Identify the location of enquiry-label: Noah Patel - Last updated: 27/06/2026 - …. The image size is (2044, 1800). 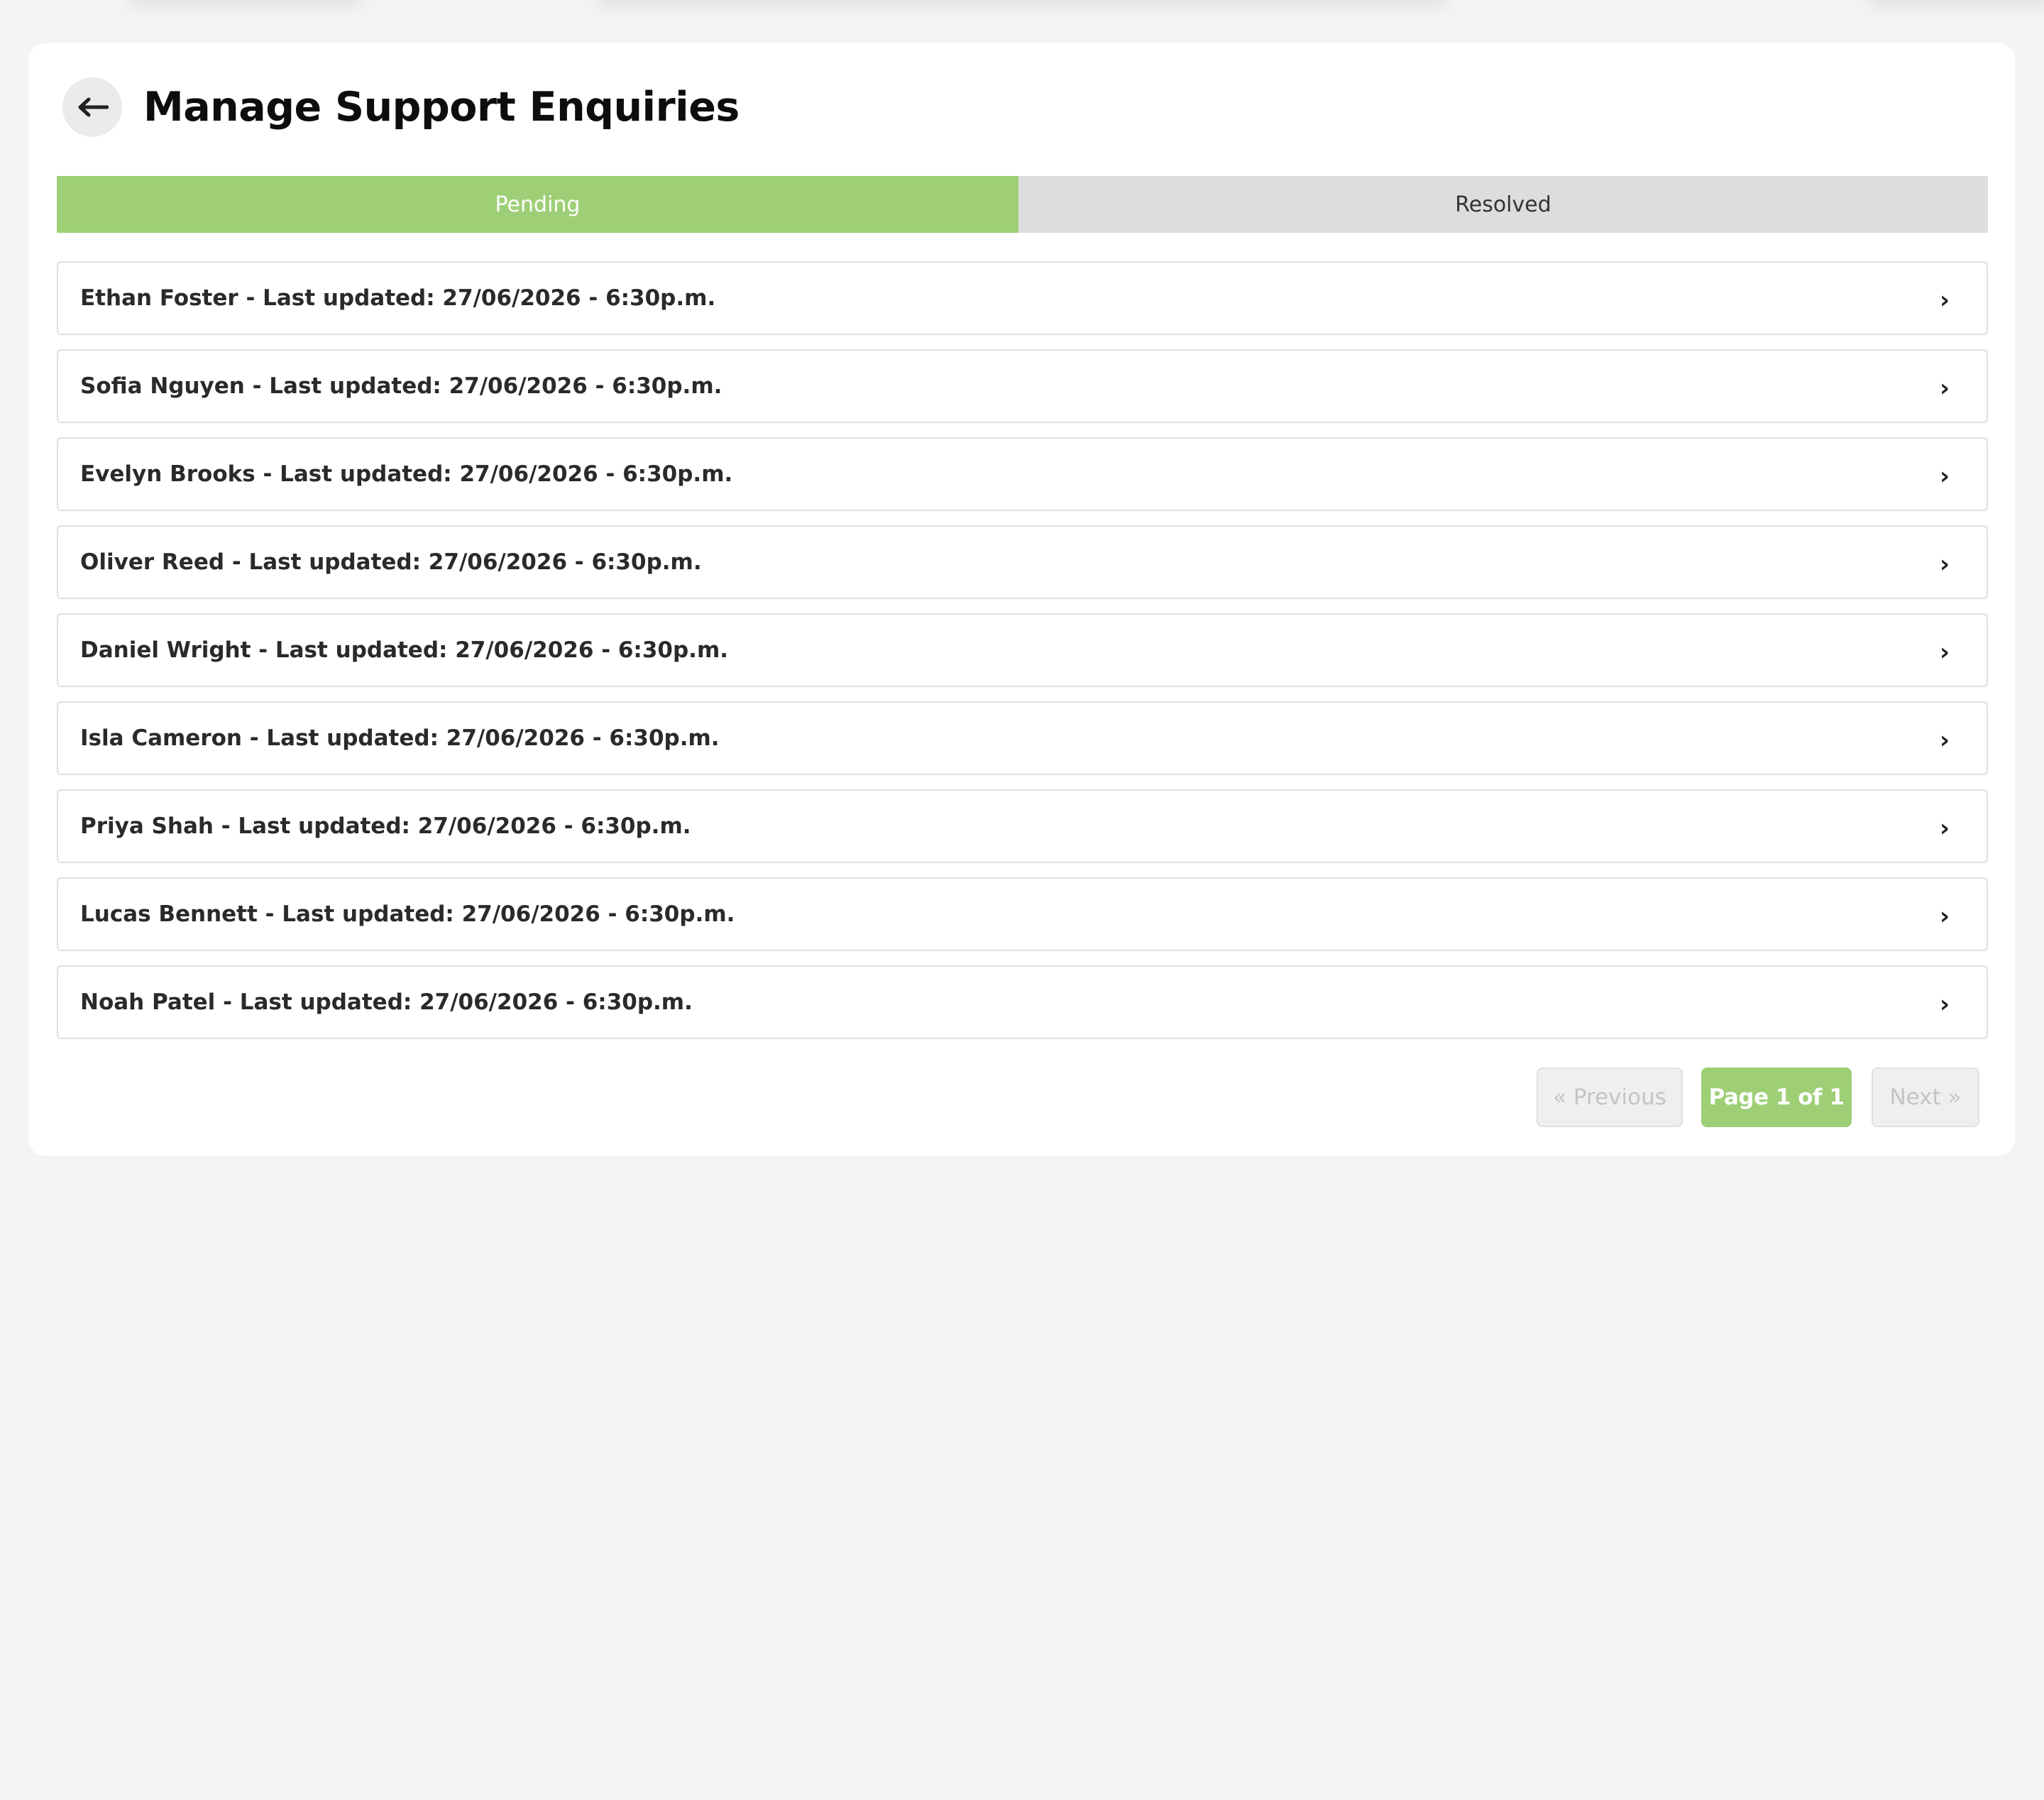
(386, 1002).